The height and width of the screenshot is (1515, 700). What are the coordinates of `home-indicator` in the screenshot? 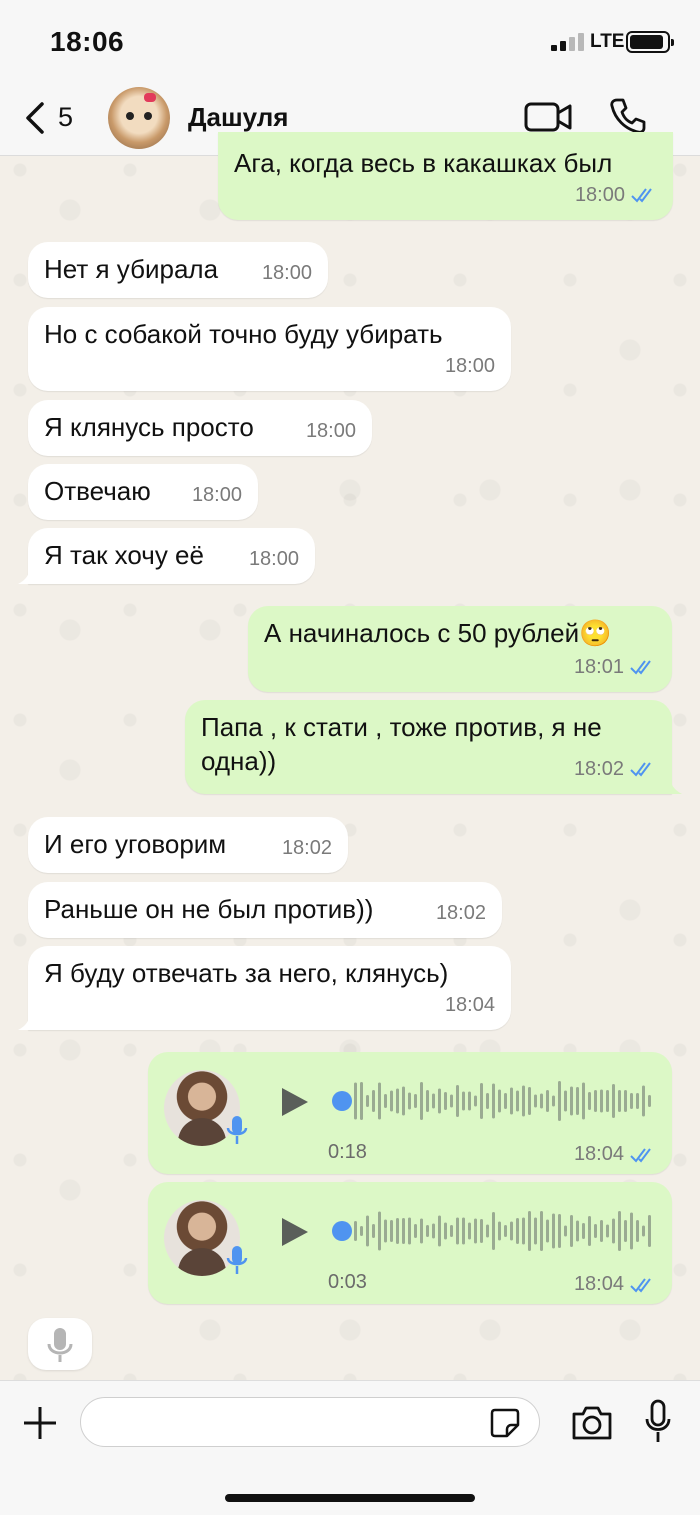 It's located at (350, 1498).